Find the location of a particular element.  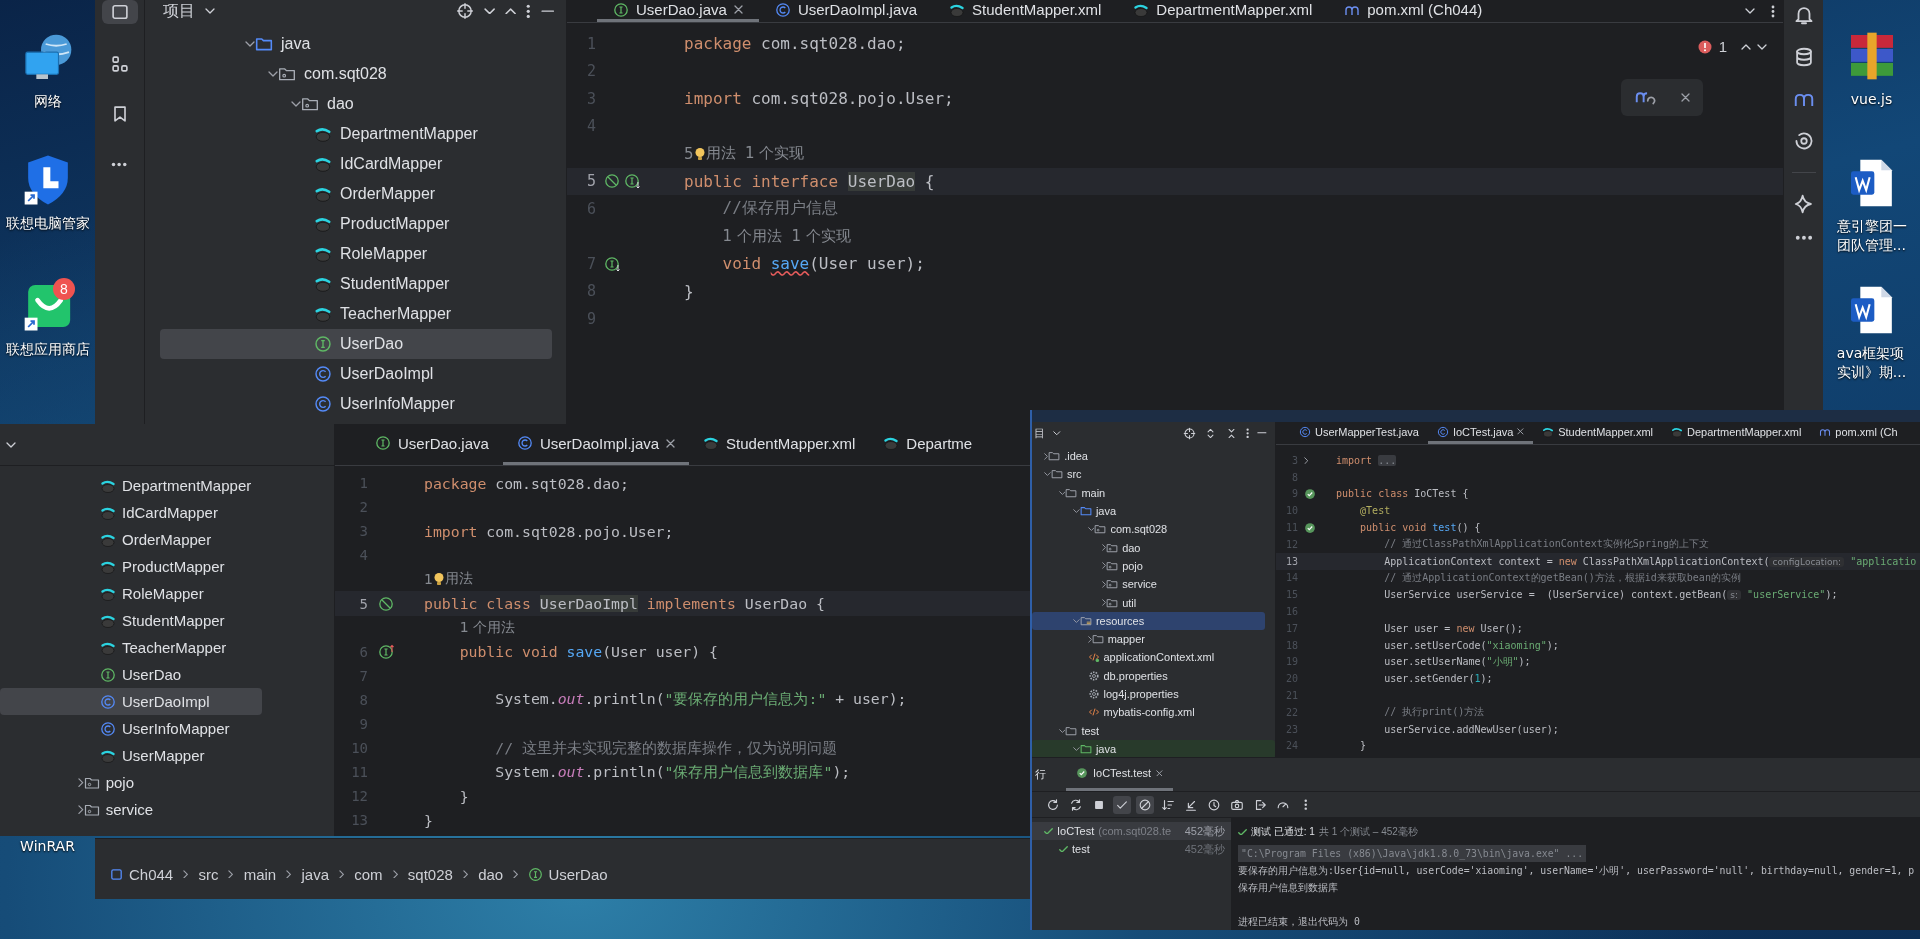

tree-item: RoleMapper is located at coordinates (356, 254).